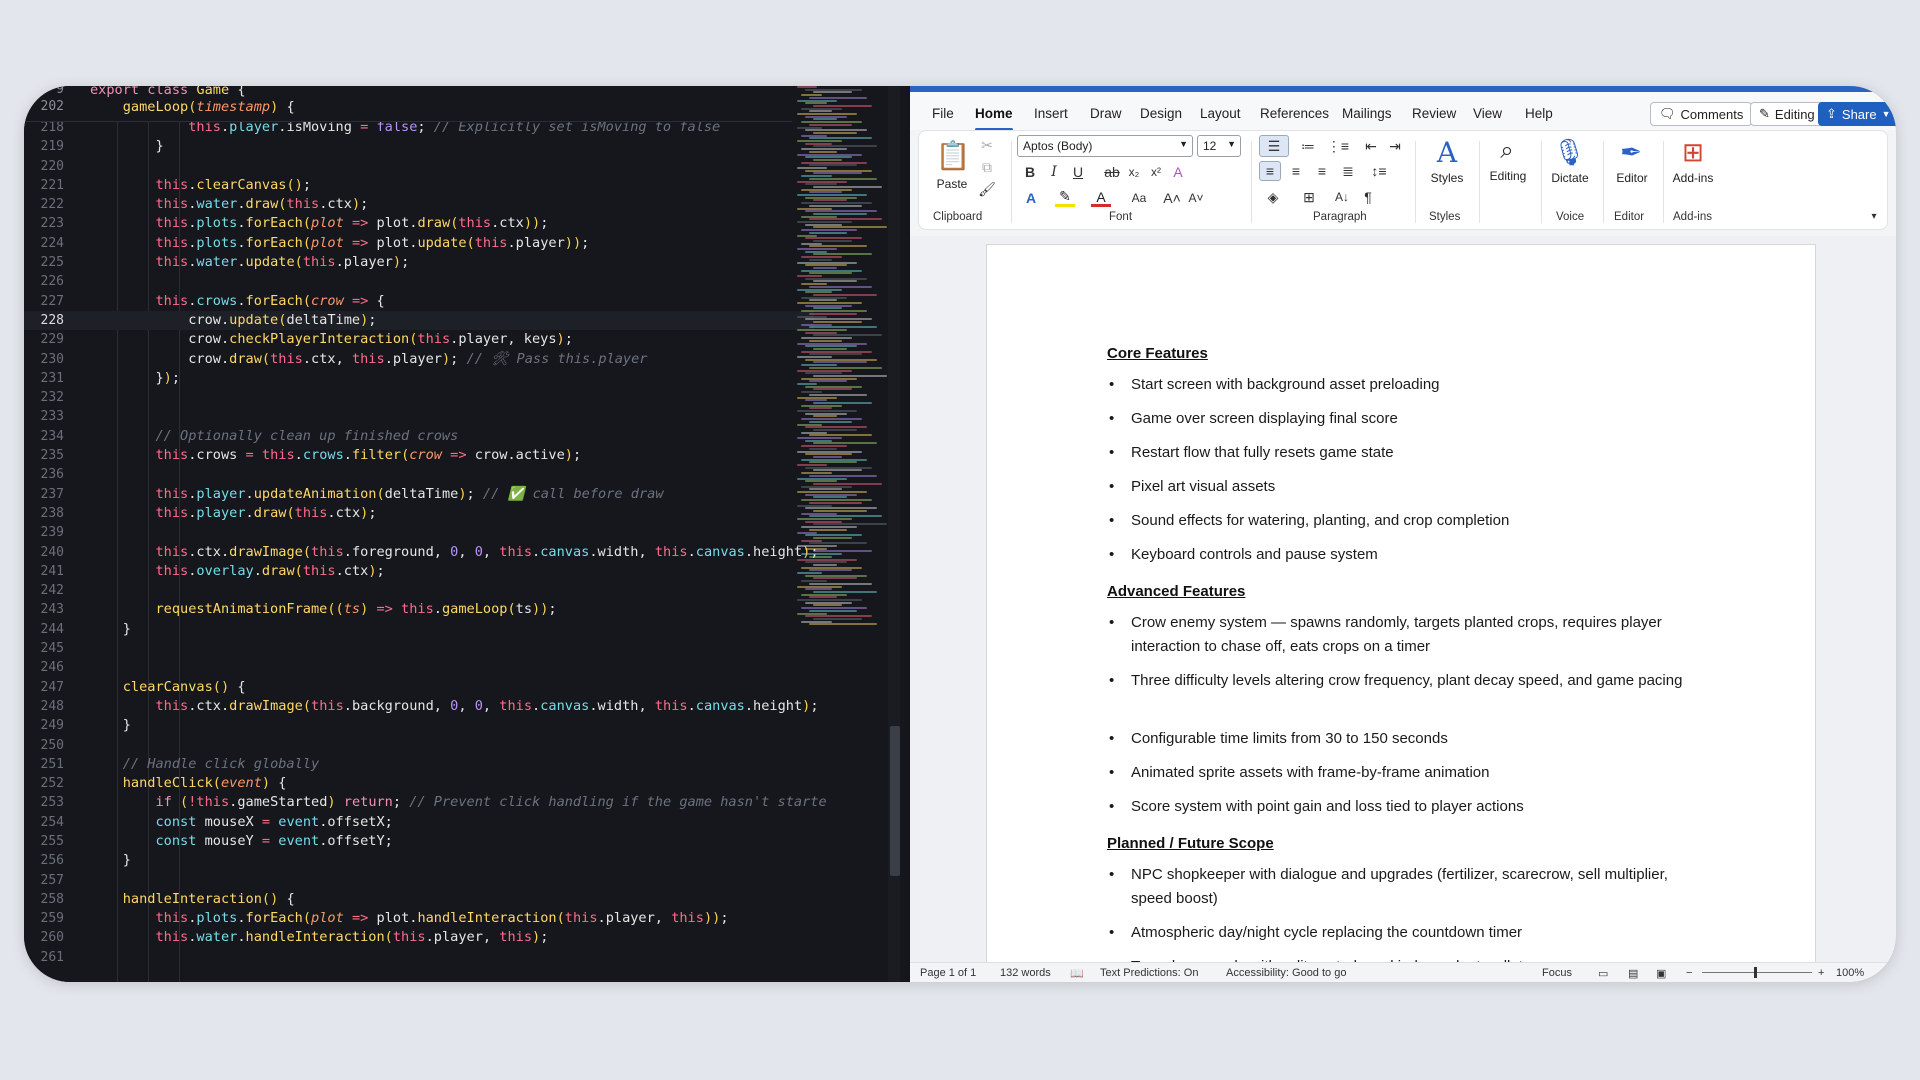  I want to click on paste-icon: 📋, so click(953, 155).